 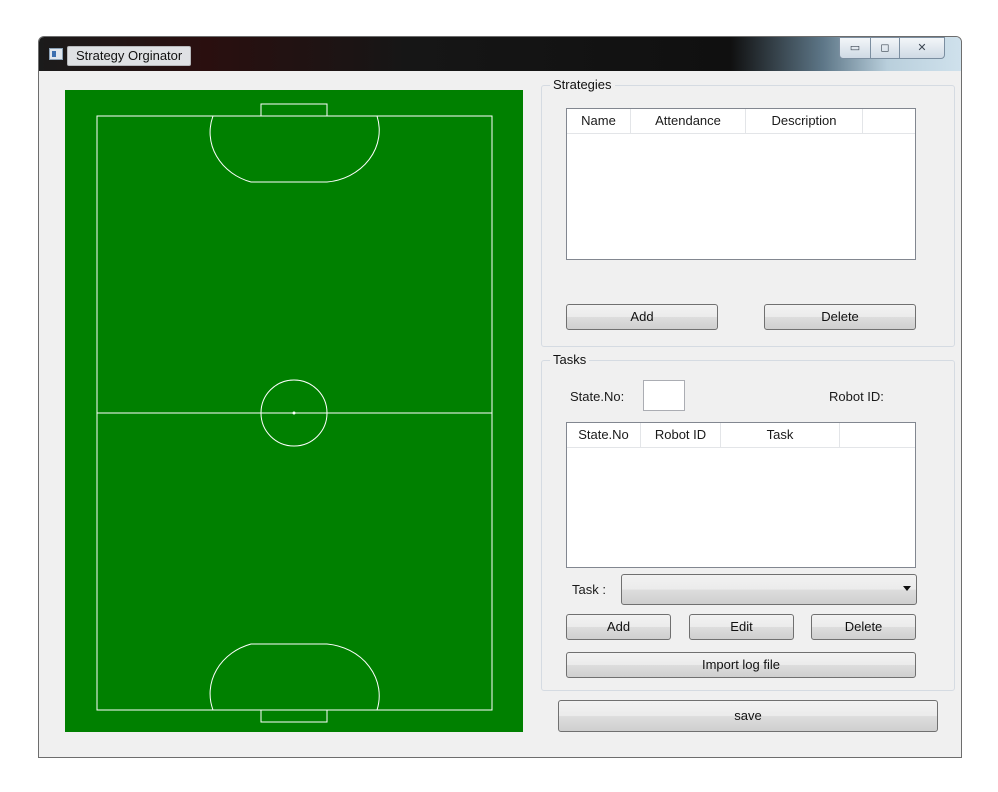 I want to click on close-icon: ✕, so click(x=922, y=48).